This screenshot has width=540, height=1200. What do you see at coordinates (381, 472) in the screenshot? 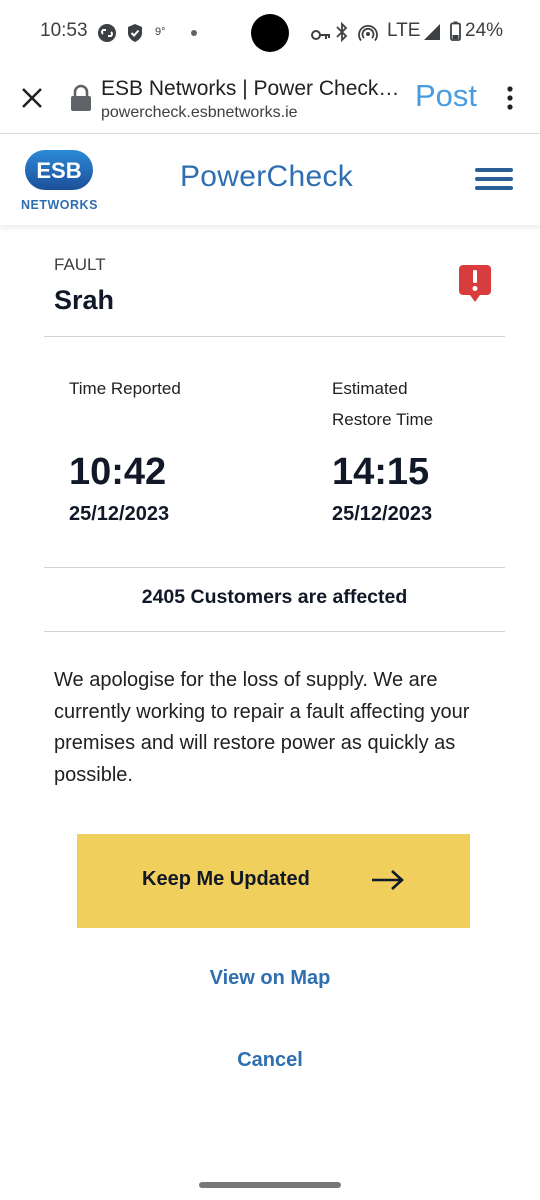
I see `restore-time: 14:15` at bounding box center [381, 472].